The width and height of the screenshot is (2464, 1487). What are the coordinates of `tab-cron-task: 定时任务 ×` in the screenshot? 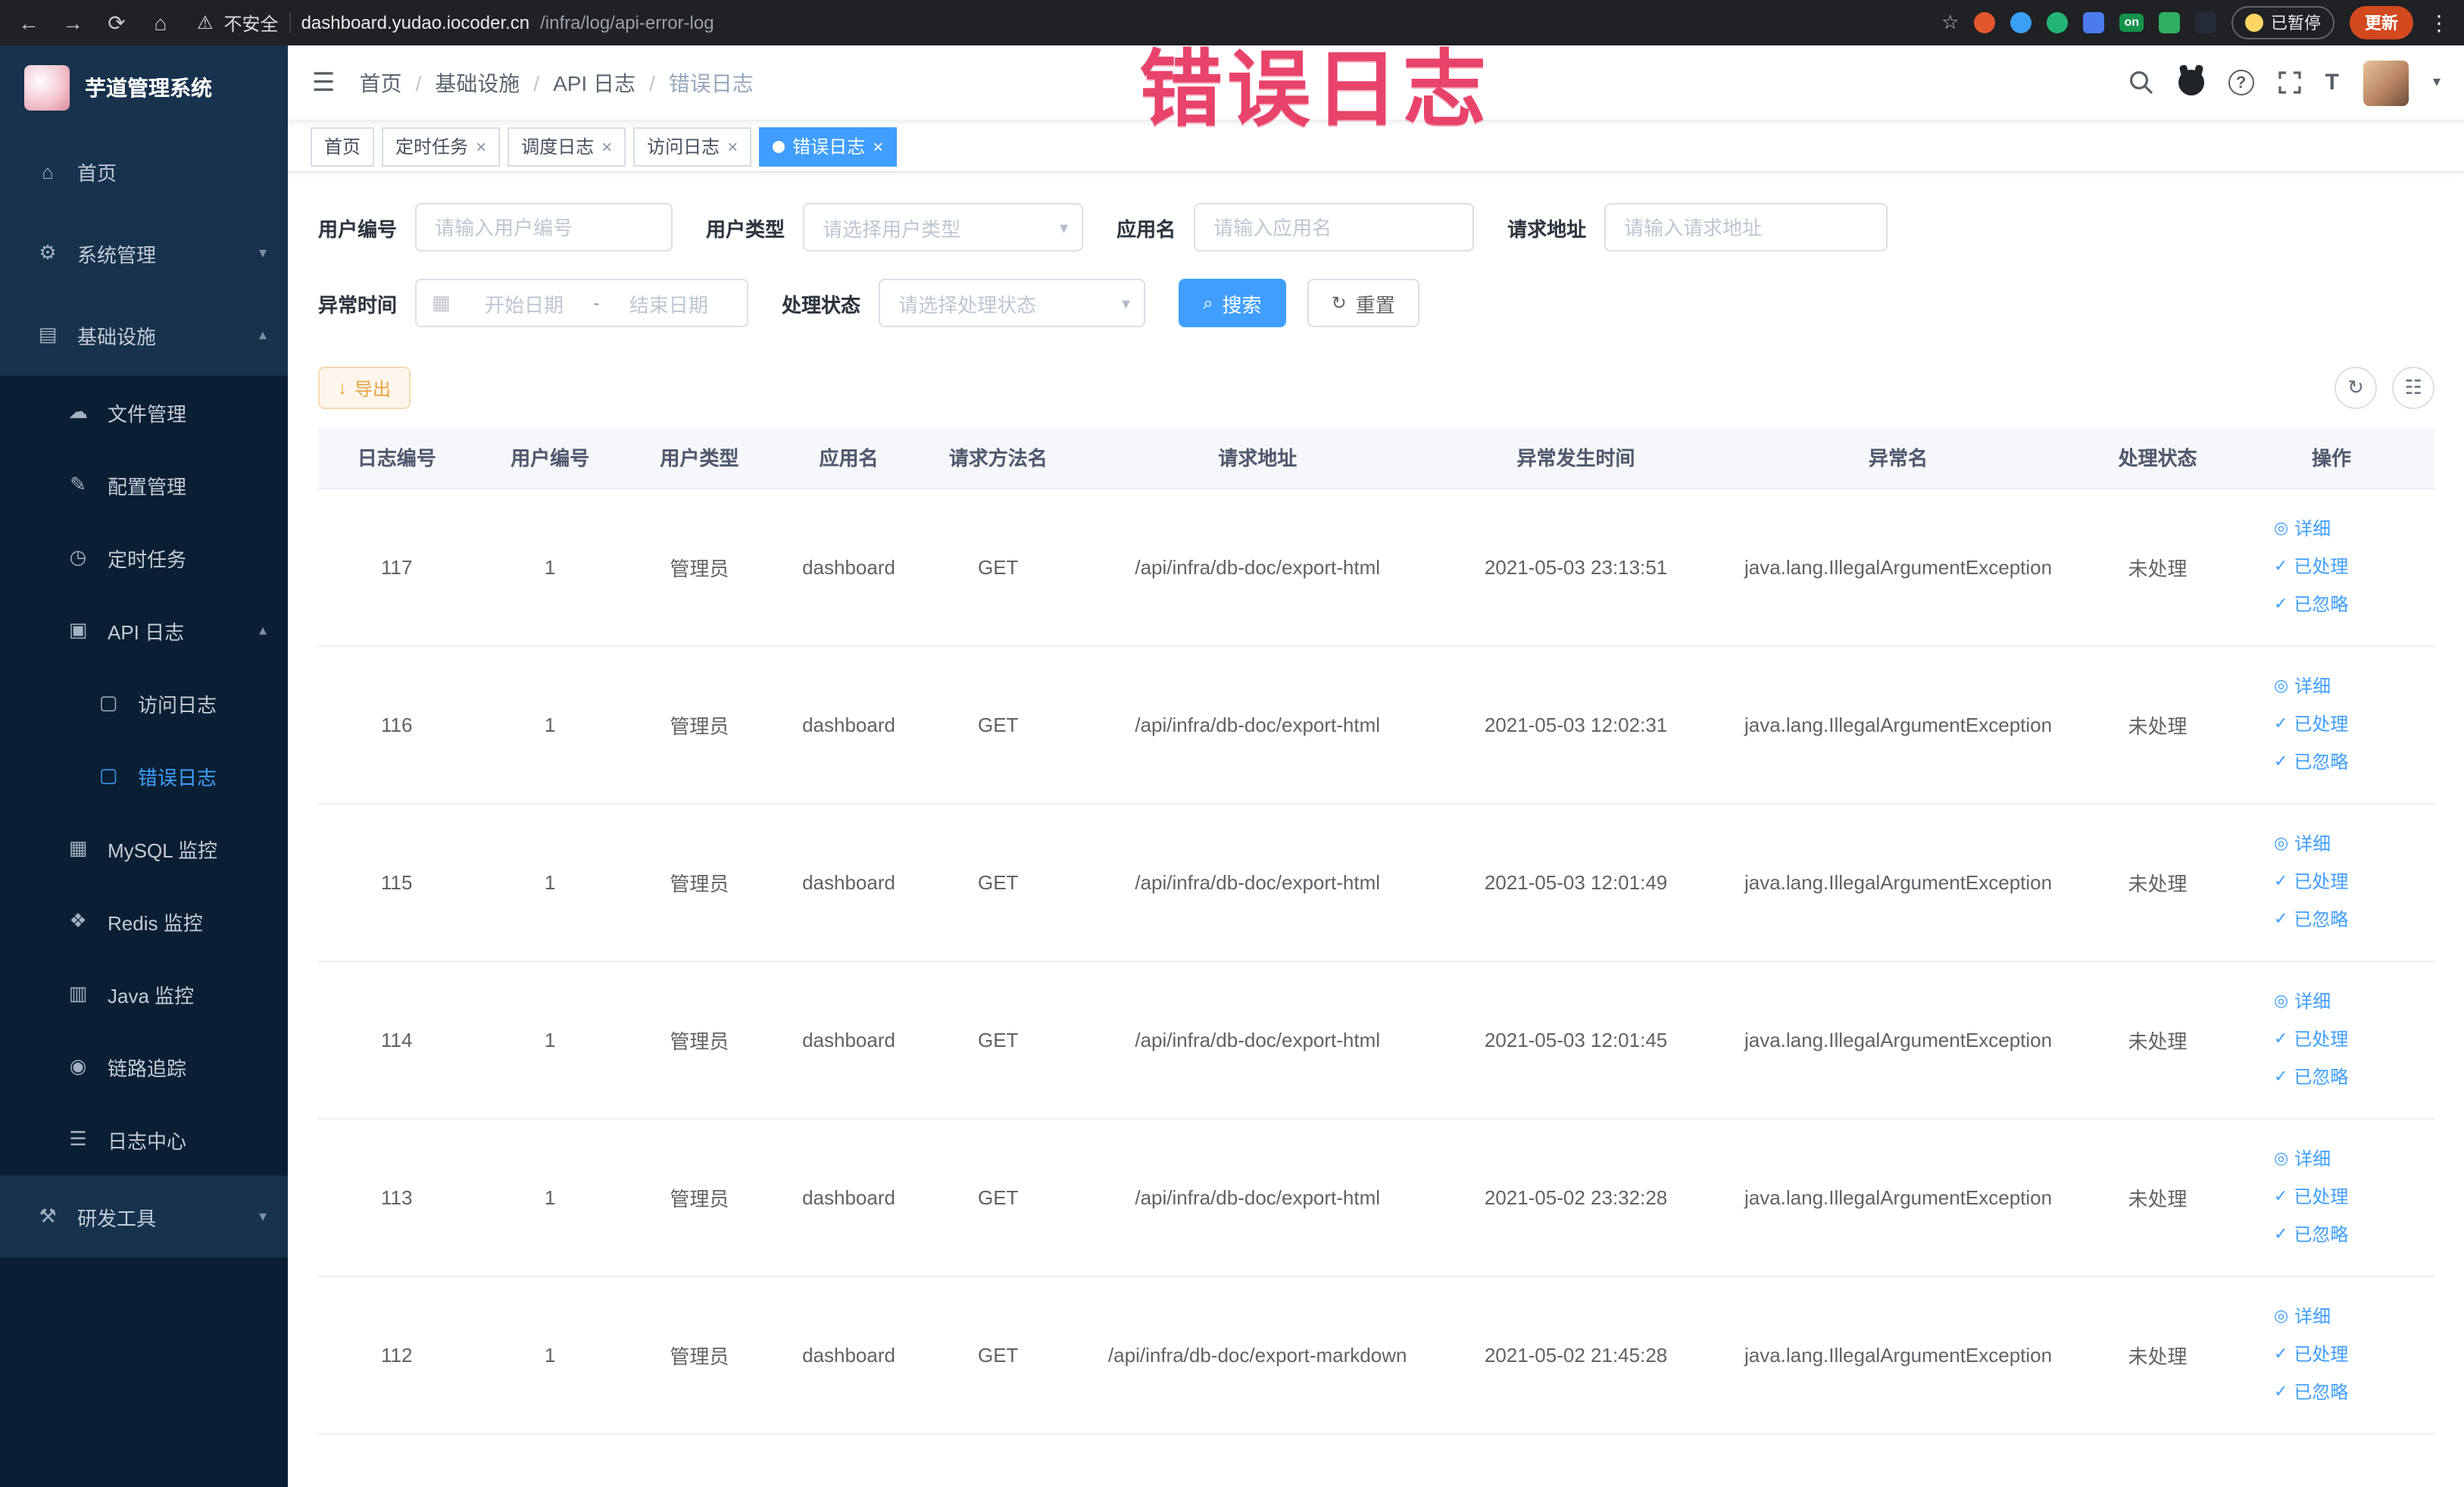 It's located at (441, 146).